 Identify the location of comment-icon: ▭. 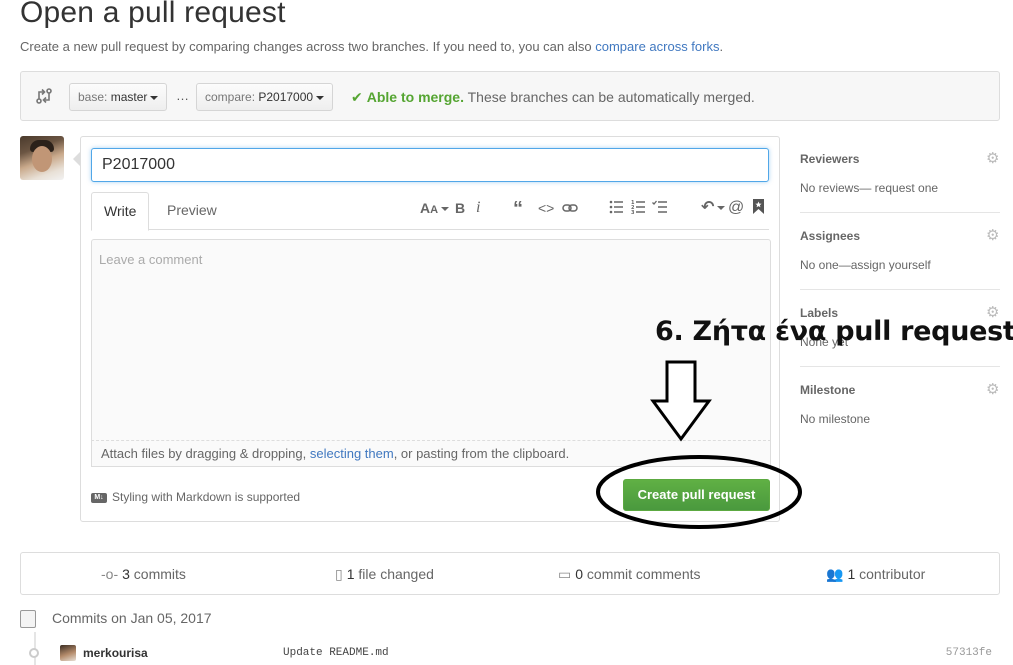
(565, 574).